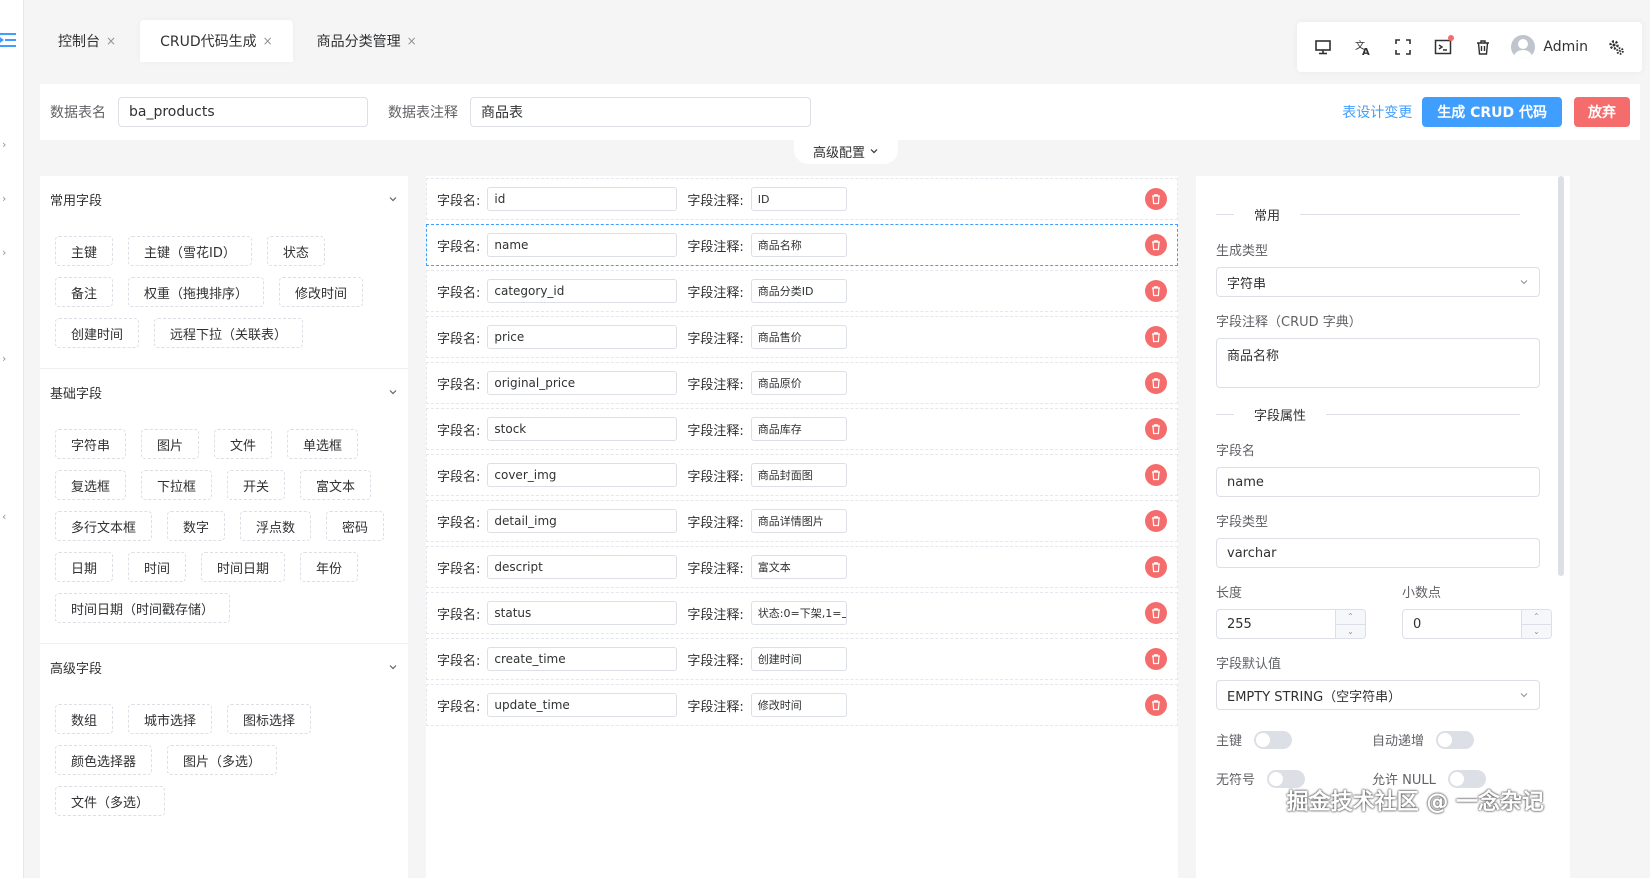 The height and width of the screenshot is (878, 1650). Describe the element at coordinates (582, 383) in the screenshot. I see `field-name-input: original_price` at that location.